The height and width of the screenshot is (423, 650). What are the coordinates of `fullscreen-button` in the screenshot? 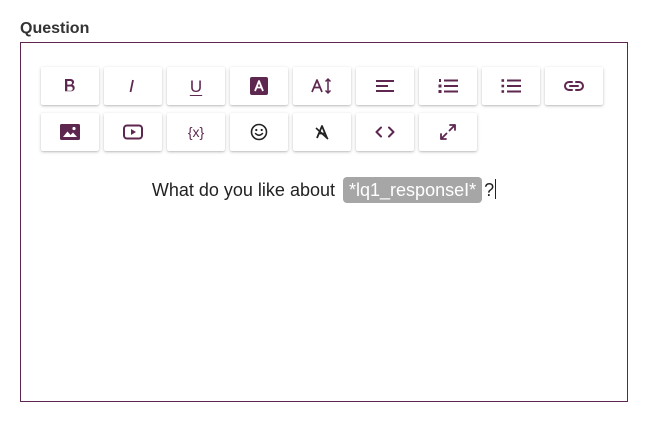 It's located at (448, 132).